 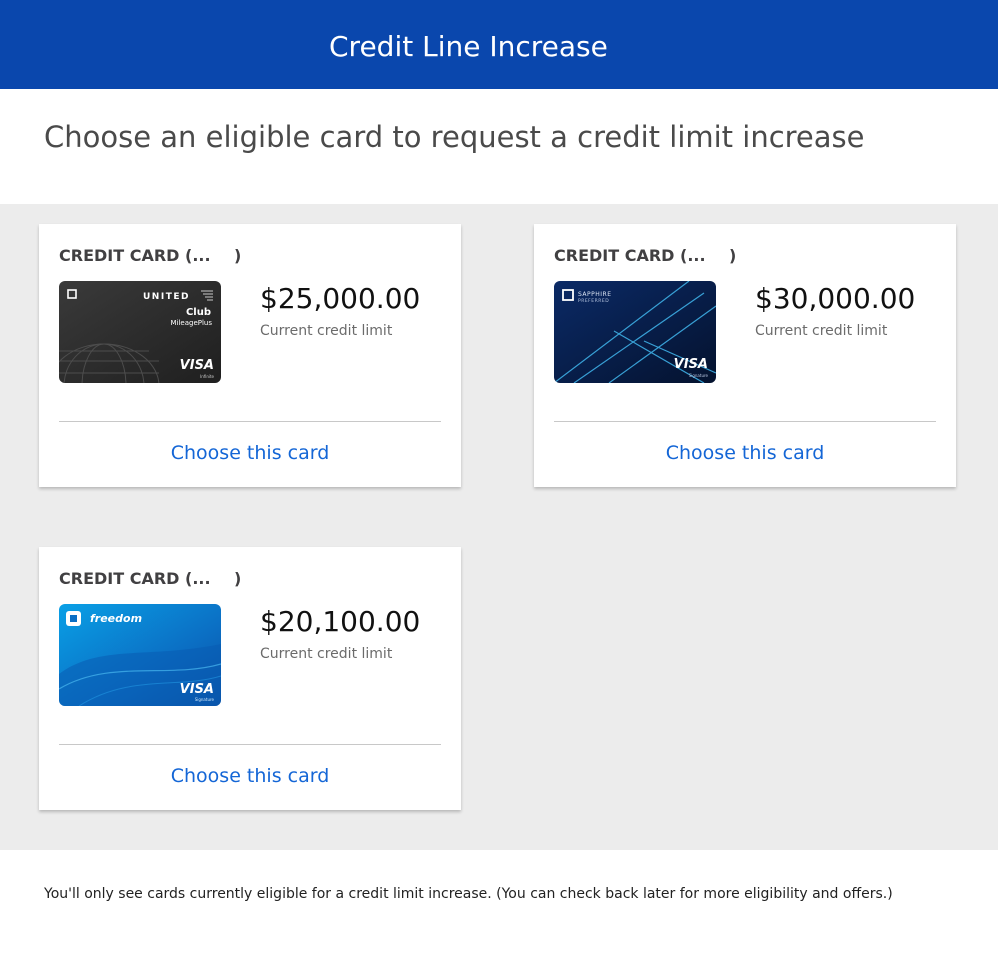 What do you see at coordinates (340, 298) in the screenshot?
I see `credit-limit-amount: $25,000.00` at bounding box center [340, 298].